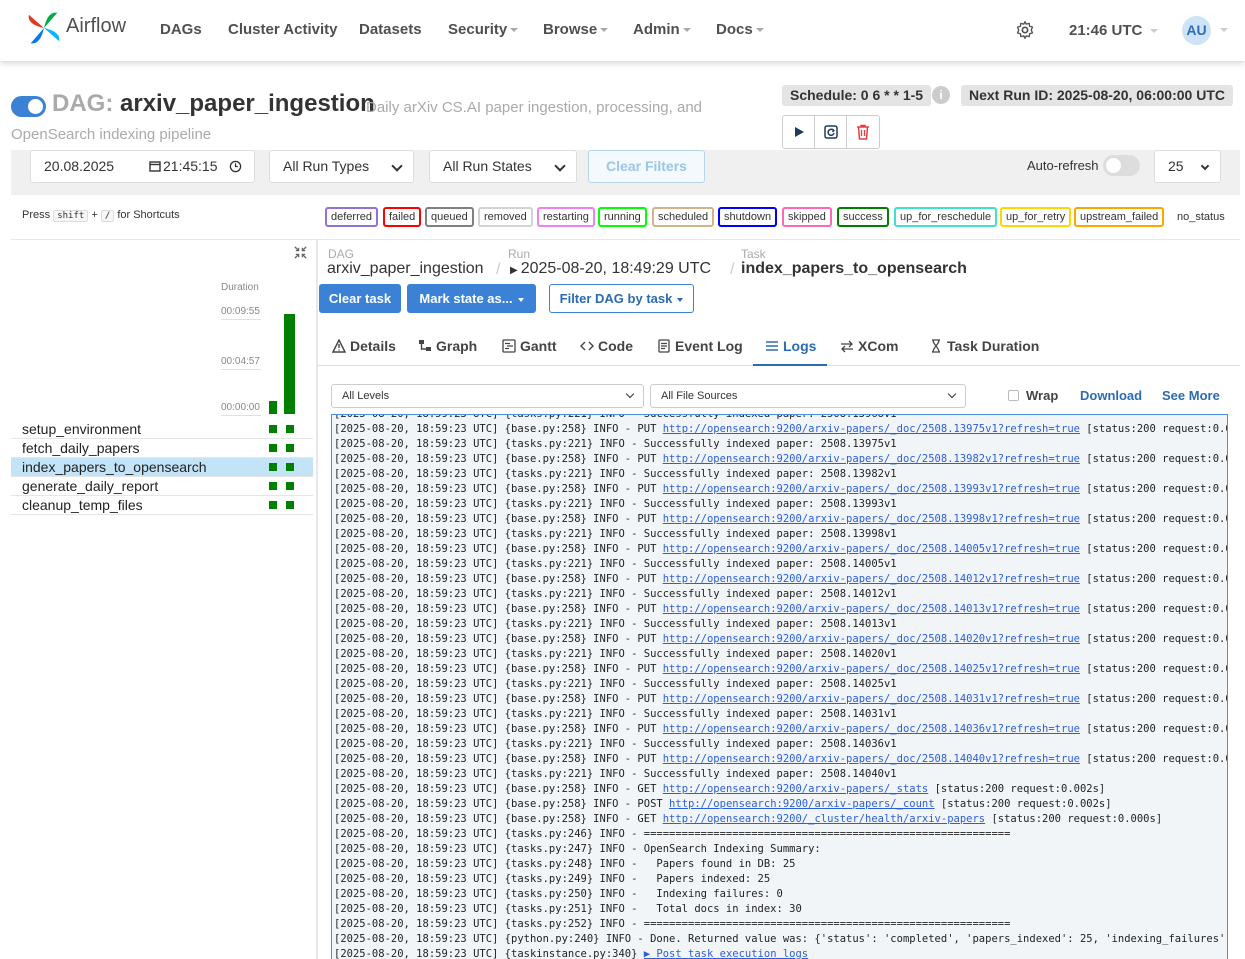 The image size is (1245, 959). What do you see at coordinates (405, 269) in the screenshot?
I see `breadcrumb-dag: arxiv_paper_ingestion` at bounding box center [405, 269].